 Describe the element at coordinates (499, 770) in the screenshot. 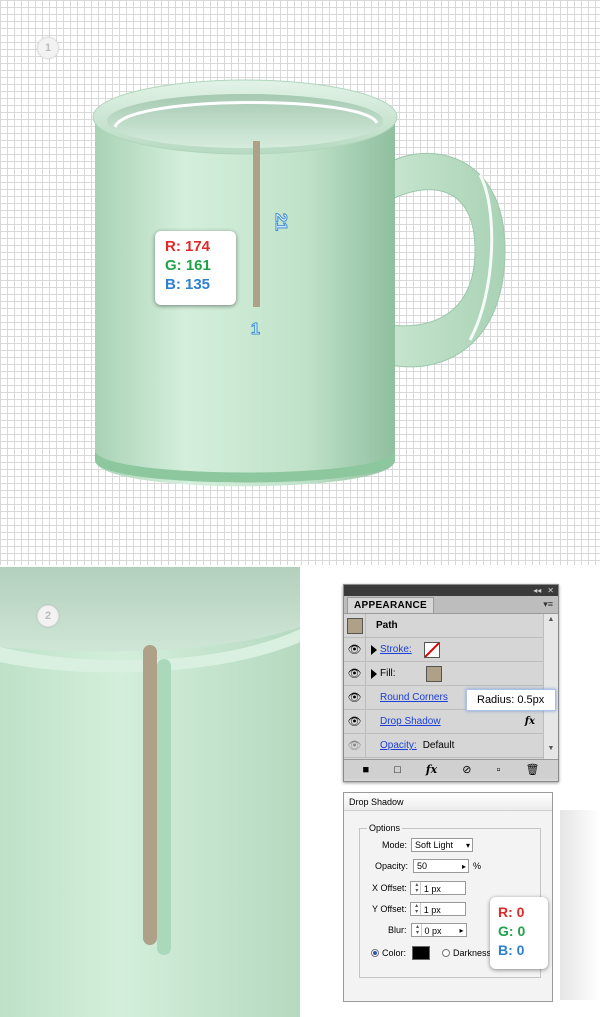

I see `duplicate-item-icon: ▫` at that location.